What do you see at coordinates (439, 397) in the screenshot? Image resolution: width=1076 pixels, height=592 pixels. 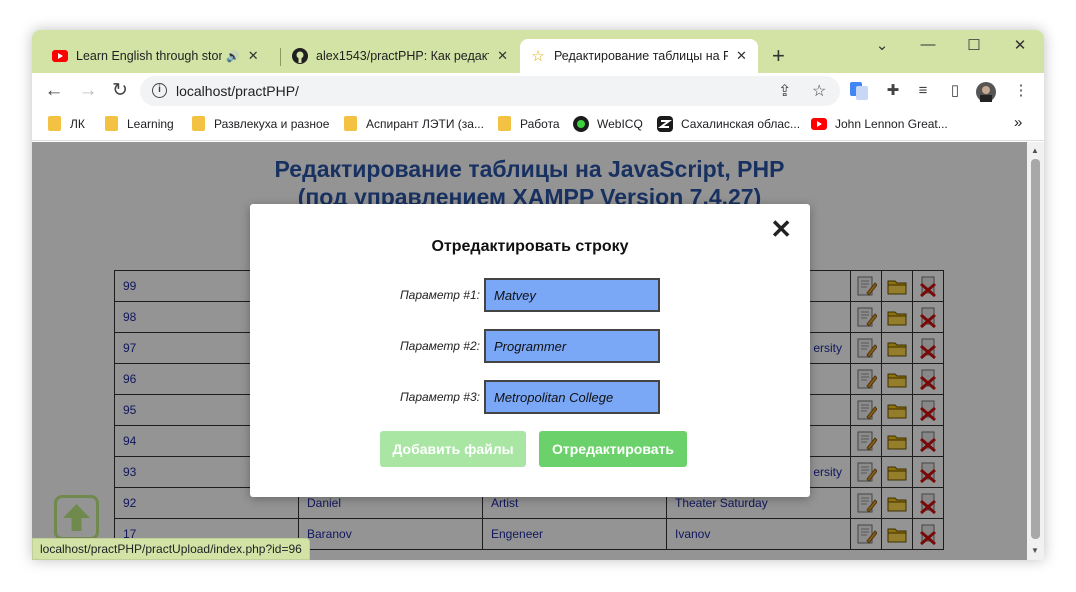 I see `param-3-label: Параметр #3:` at bounding box center [439, 397].